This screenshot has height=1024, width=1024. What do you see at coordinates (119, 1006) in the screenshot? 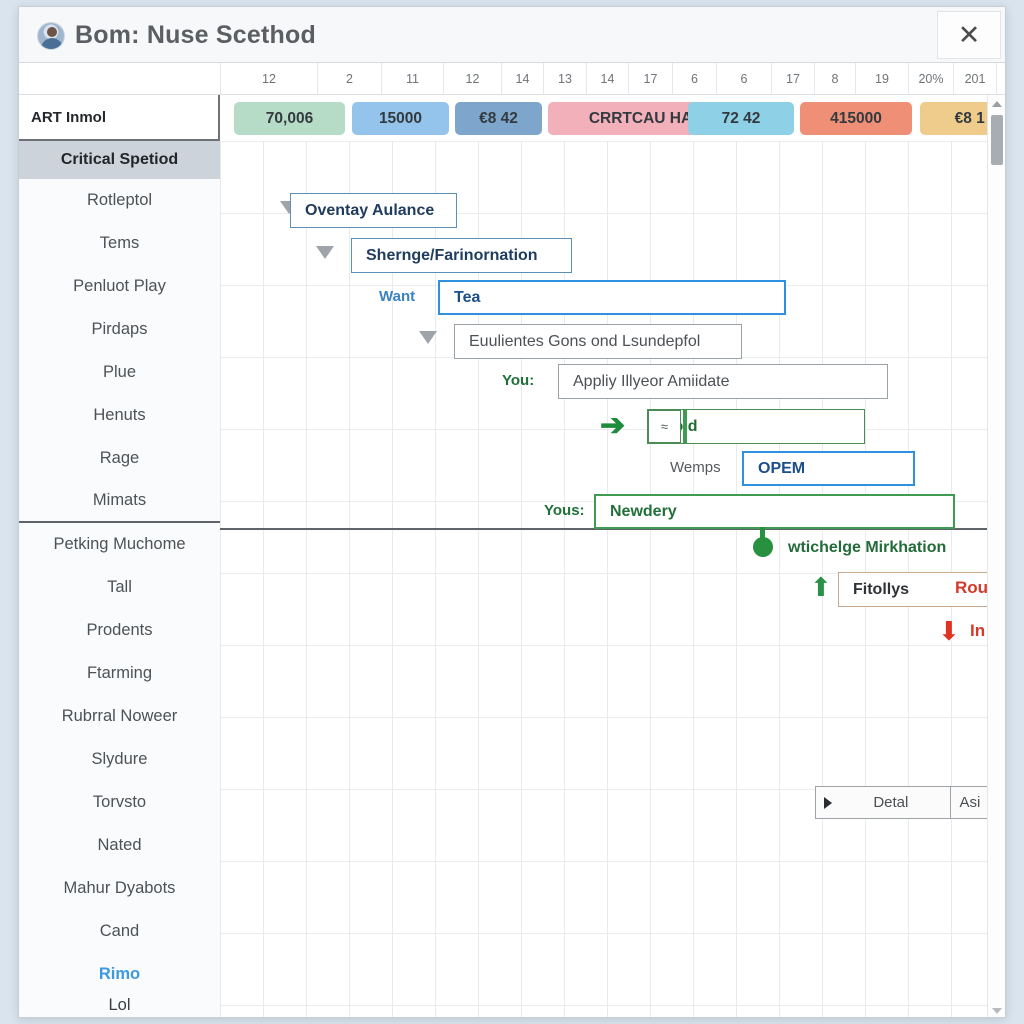
I see `list-item: Lol` at bounding box center [119, 1006].